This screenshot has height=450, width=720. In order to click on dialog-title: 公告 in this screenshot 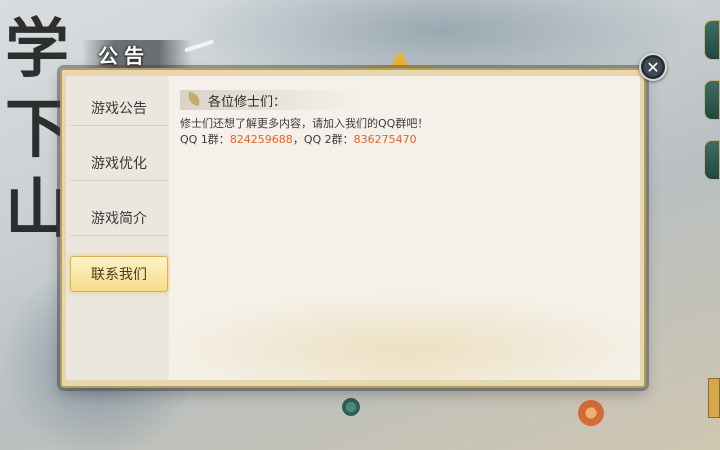, I will do `click(124, 56)`.